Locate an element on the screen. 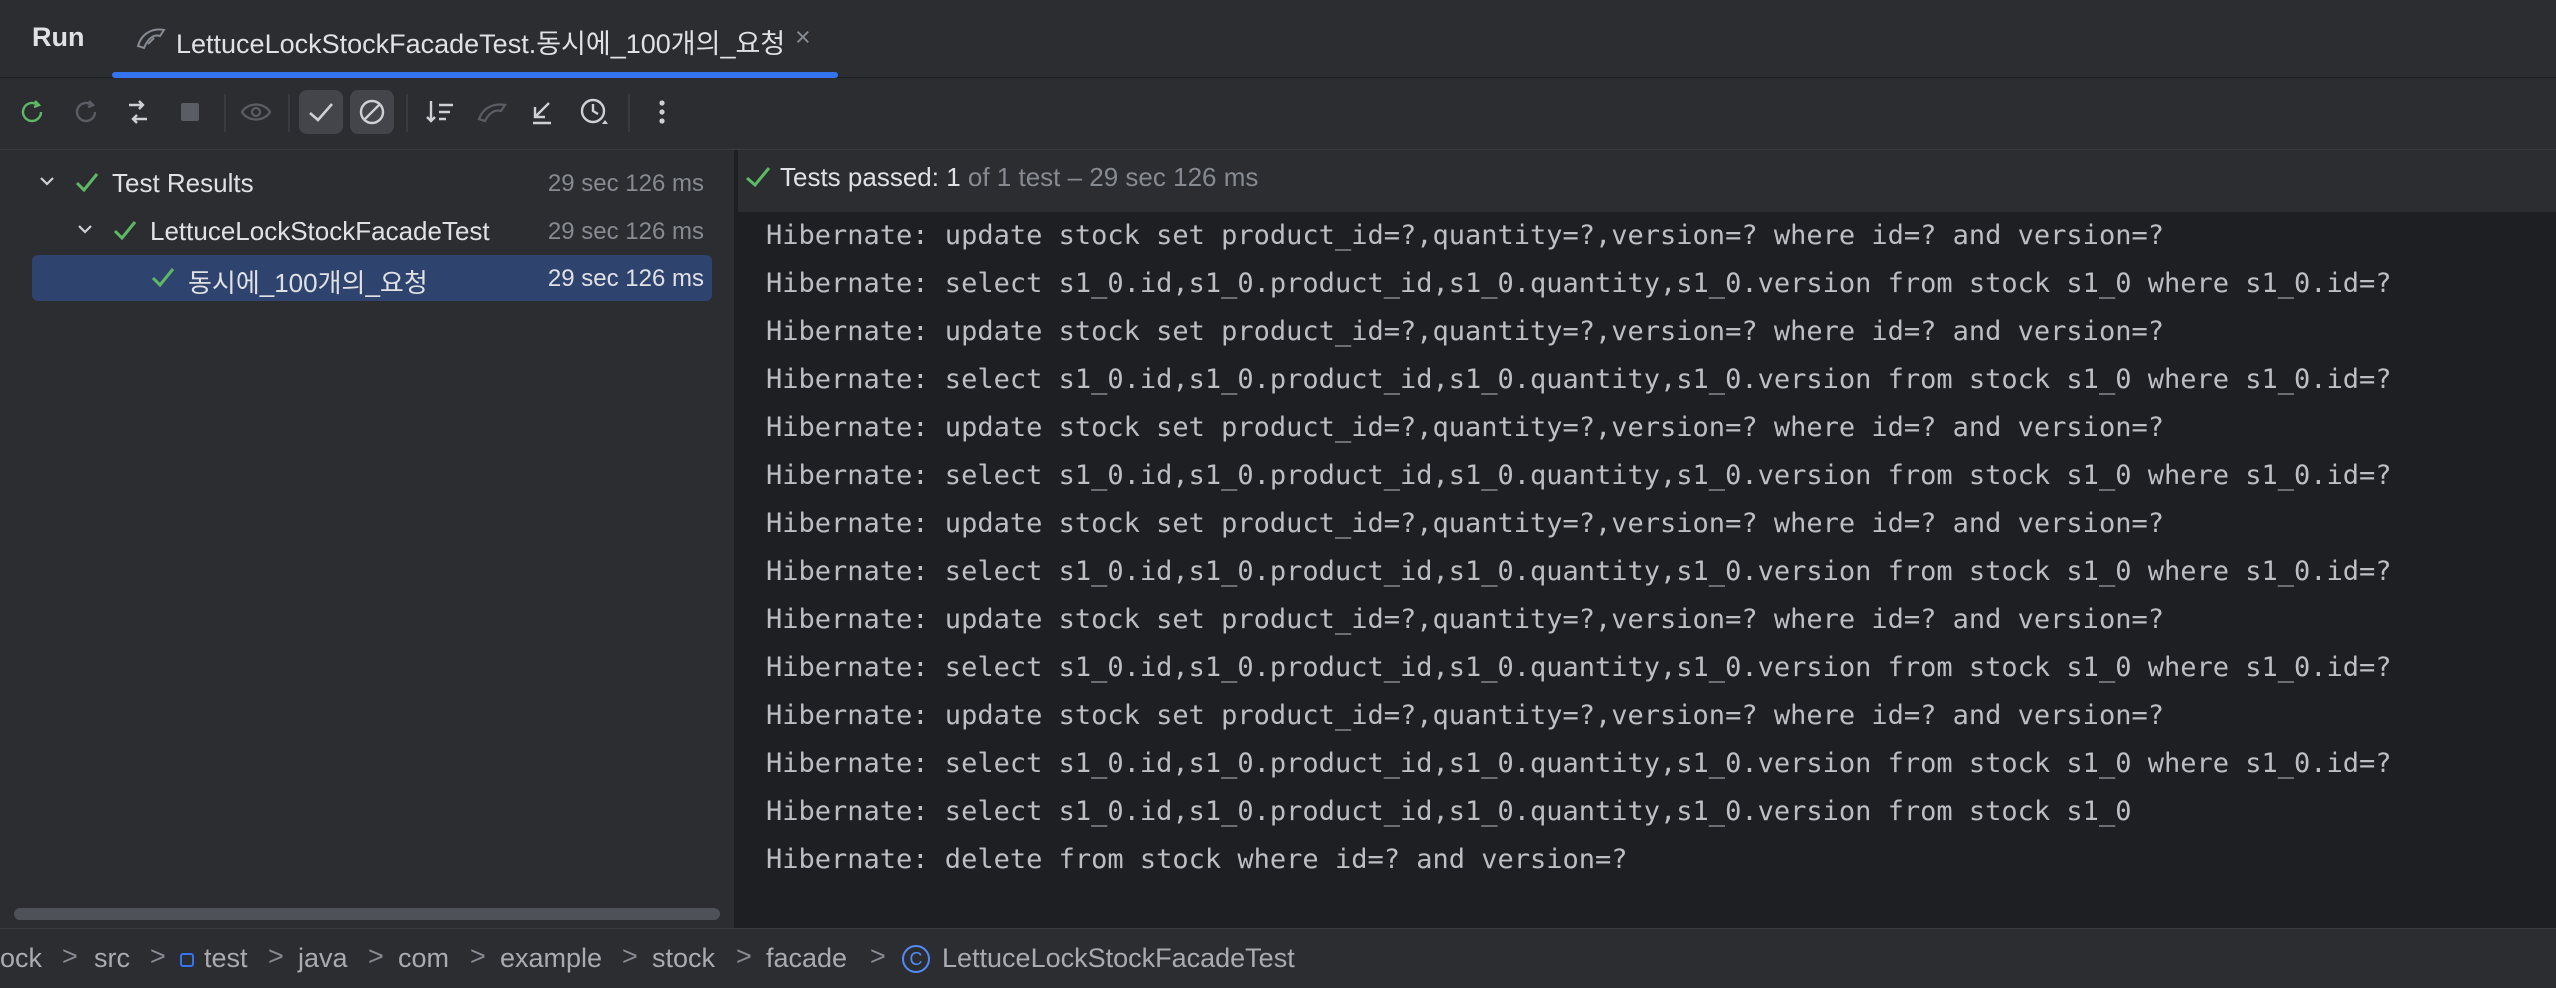 This screenshot has width=2556, height=988. more-options-icon is located at coordinates (662, 112).